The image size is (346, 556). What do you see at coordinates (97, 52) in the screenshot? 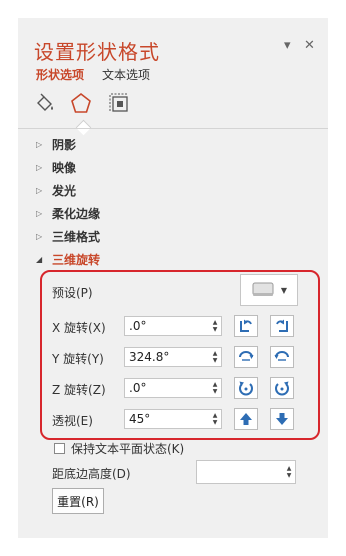
I see `pane-title: 设置形状格式` at bounding box center [97, 52].